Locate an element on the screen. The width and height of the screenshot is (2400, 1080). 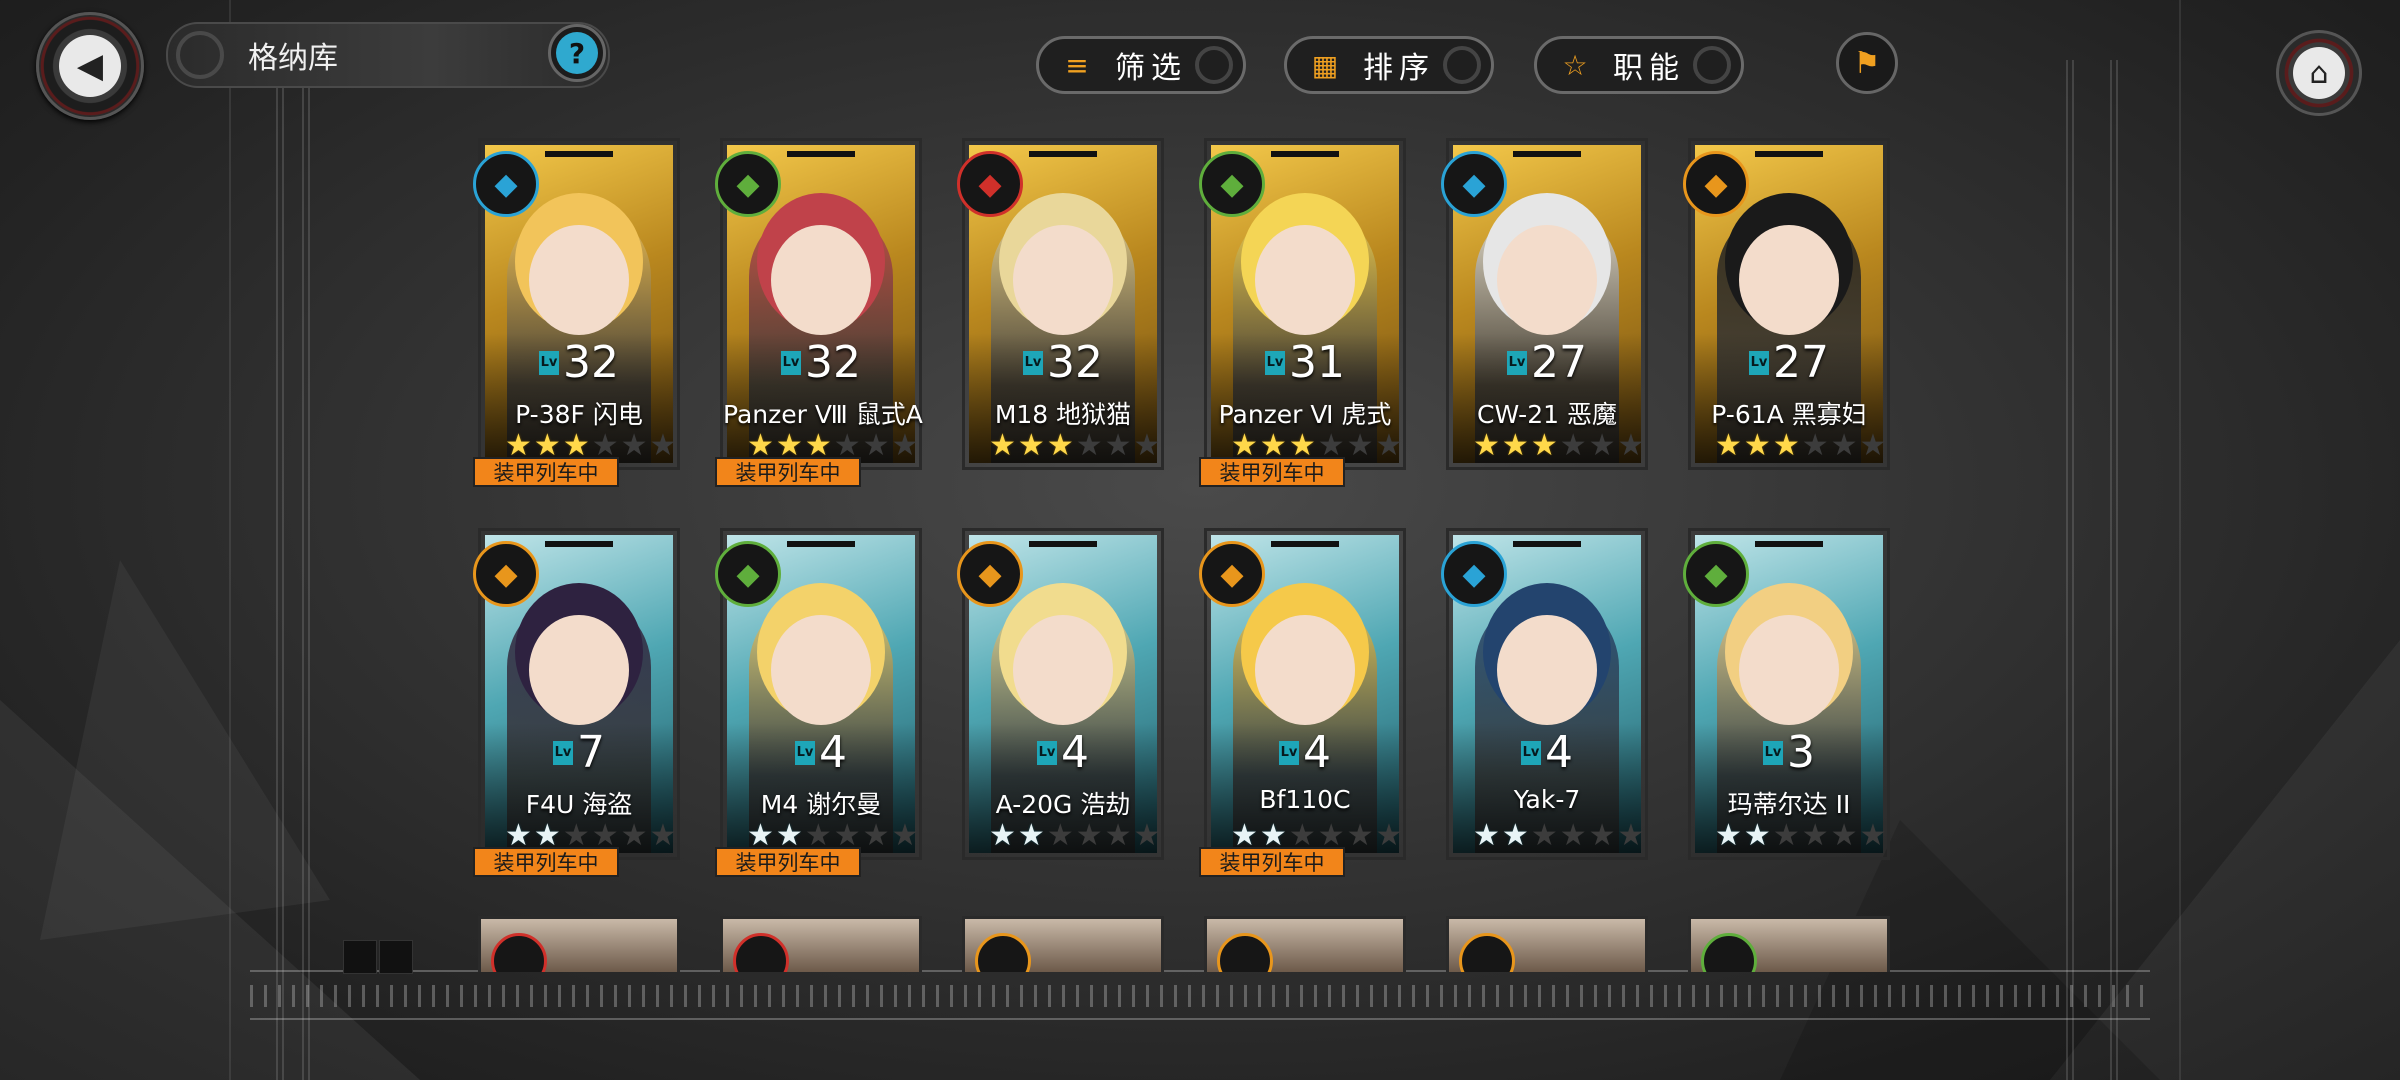
unit-name: 玛蒂尔达 II is located at coordinates (1789, 804).